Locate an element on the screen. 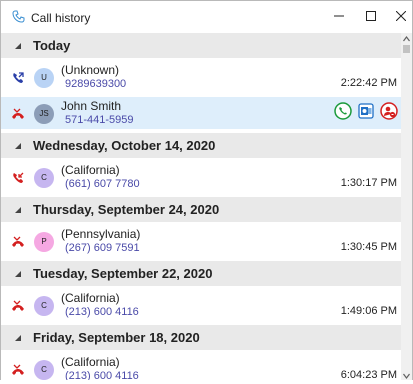 This screenshot has height=384, width=413. call-time: 1:30:45 PM is located at coordinates (368, 247).